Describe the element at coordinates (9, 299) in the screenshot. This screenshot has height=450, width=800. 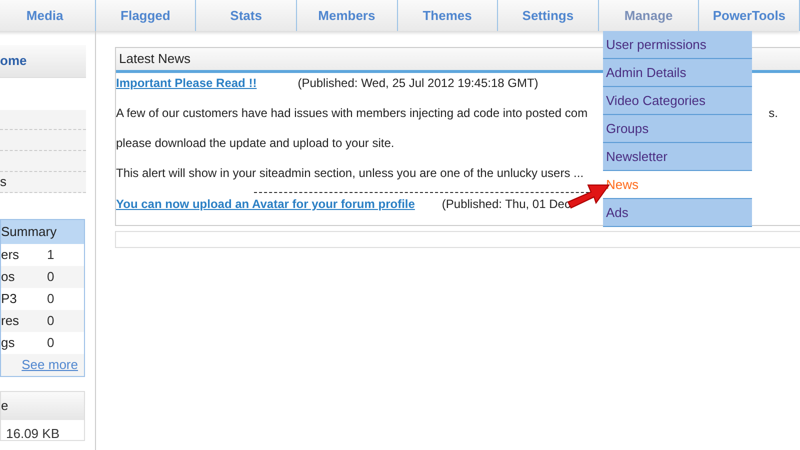
I see `stat-label: P3` at that location.